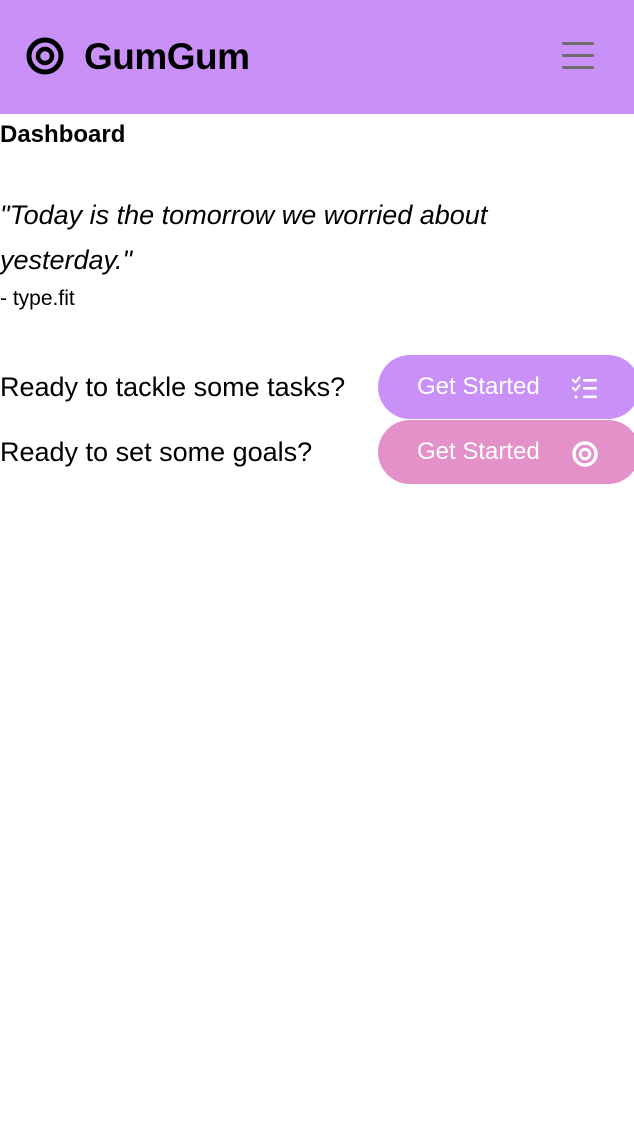 The height and width of the screenshot is (1126, 634). What do you see at coordinates (63, 134) in the screenshot?
I see `page-title: Dashboard` at bounding box center [63, 134].